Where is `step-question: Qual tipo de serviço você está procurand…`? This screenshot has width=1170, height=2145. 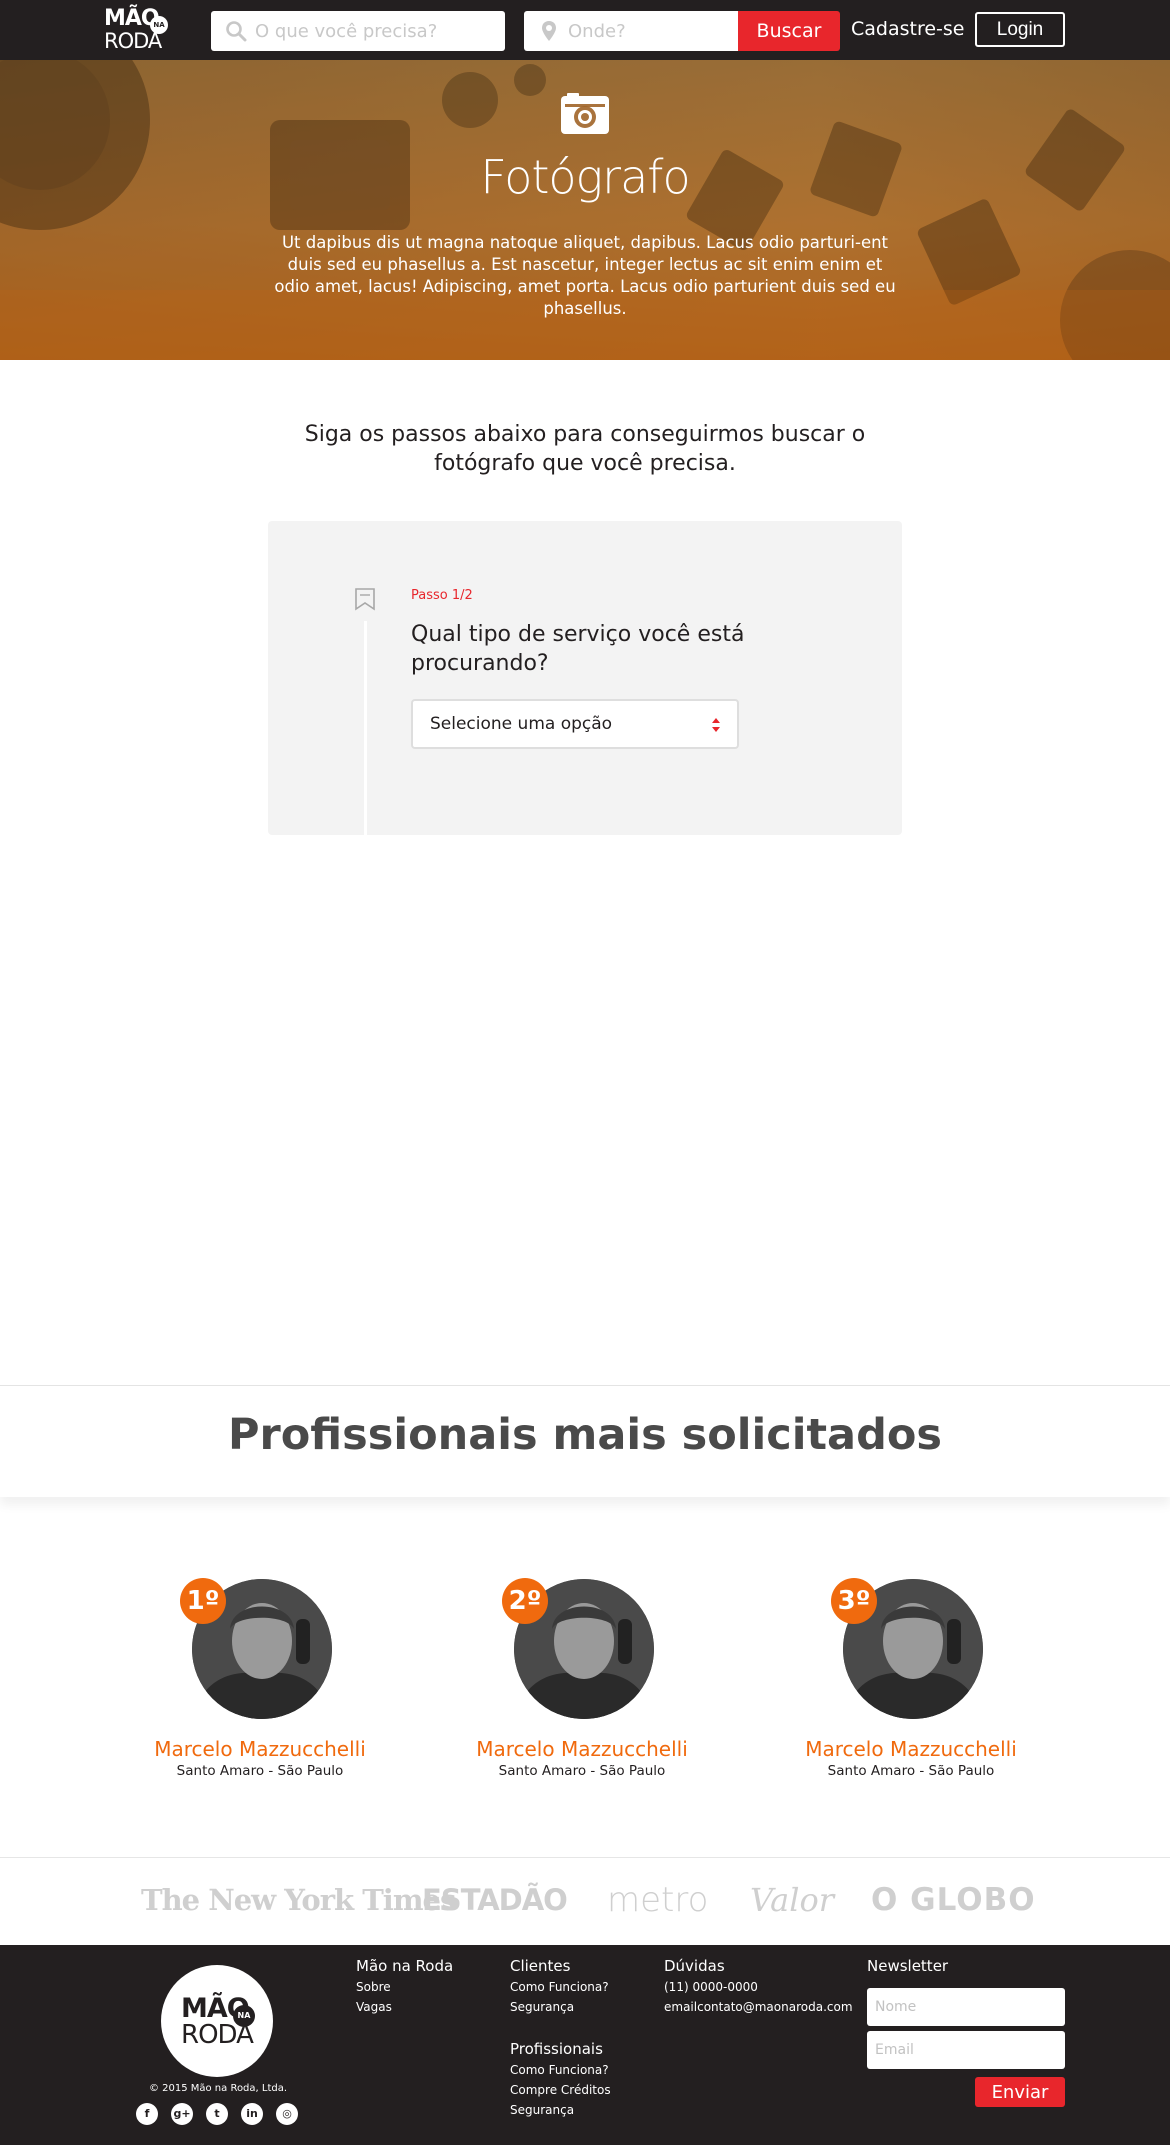
step-question: Qual tipo de serviço você está procurand… is located at coordinates (578, 649).